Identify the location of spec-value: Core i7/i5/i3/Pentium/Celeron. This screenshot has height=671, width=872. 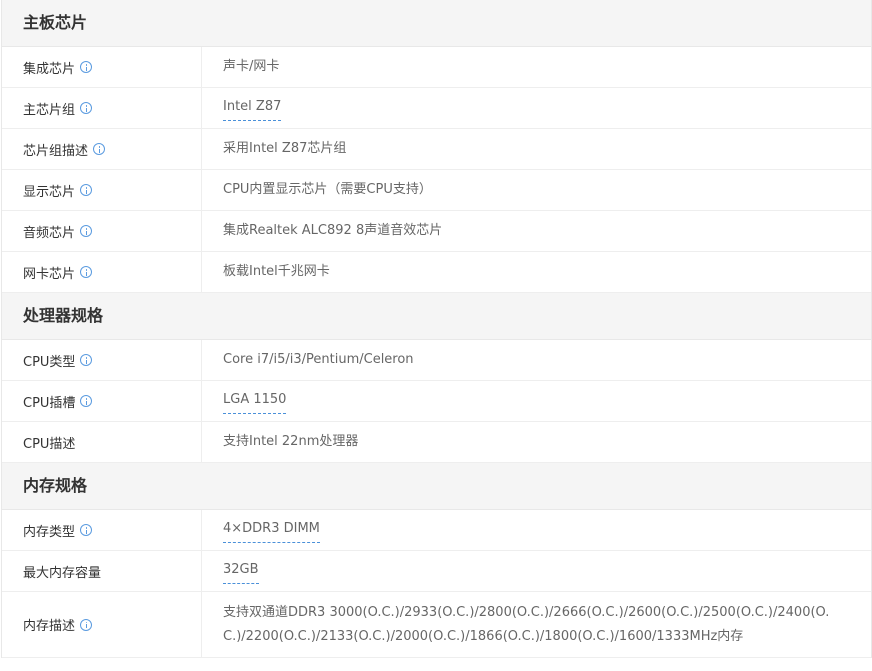
(536, 360).